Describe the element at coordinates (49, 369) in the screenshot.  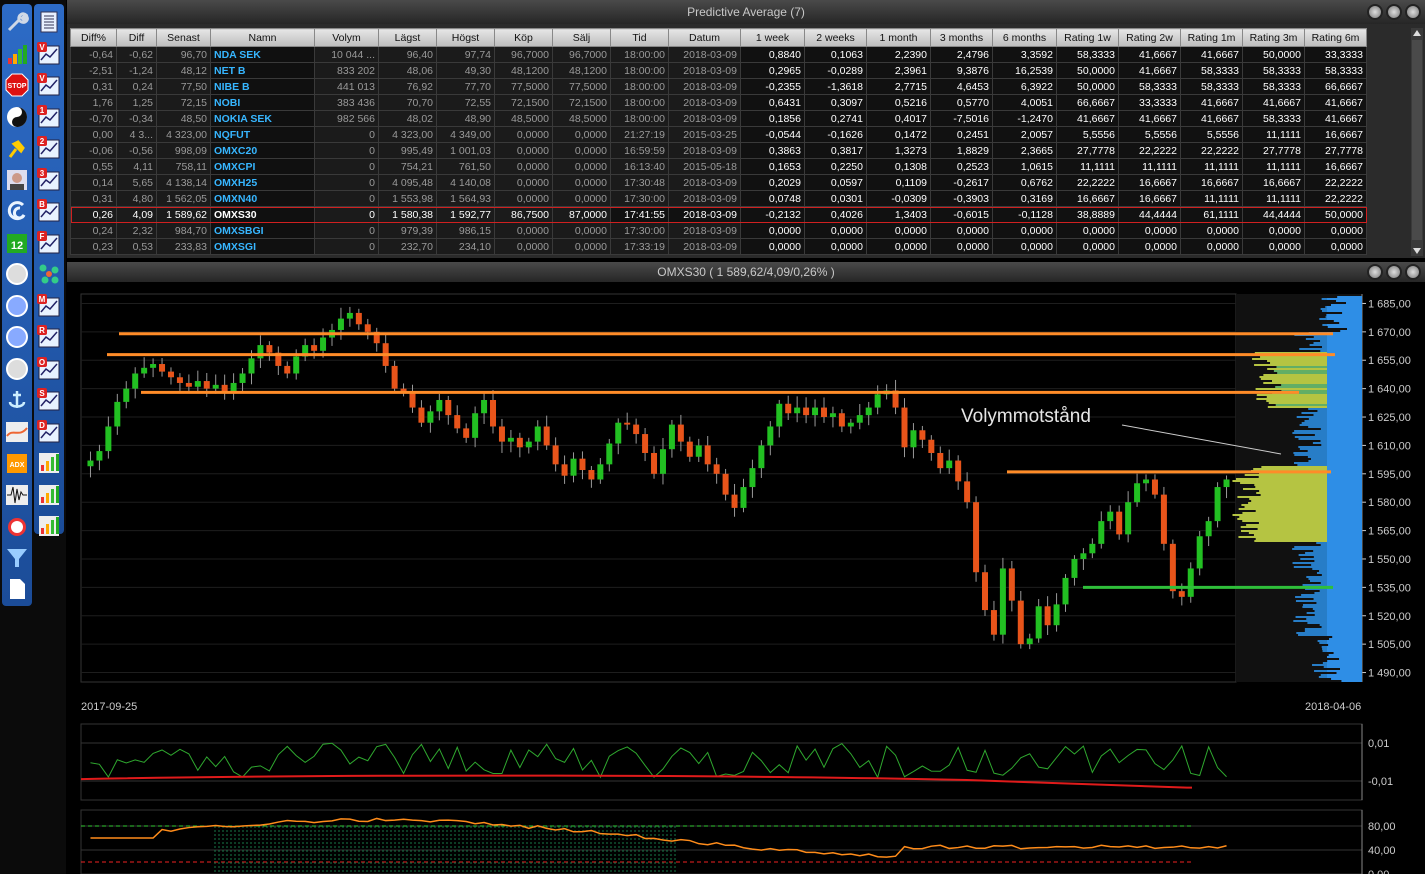
I see `chart-o-icon: O` at that location.